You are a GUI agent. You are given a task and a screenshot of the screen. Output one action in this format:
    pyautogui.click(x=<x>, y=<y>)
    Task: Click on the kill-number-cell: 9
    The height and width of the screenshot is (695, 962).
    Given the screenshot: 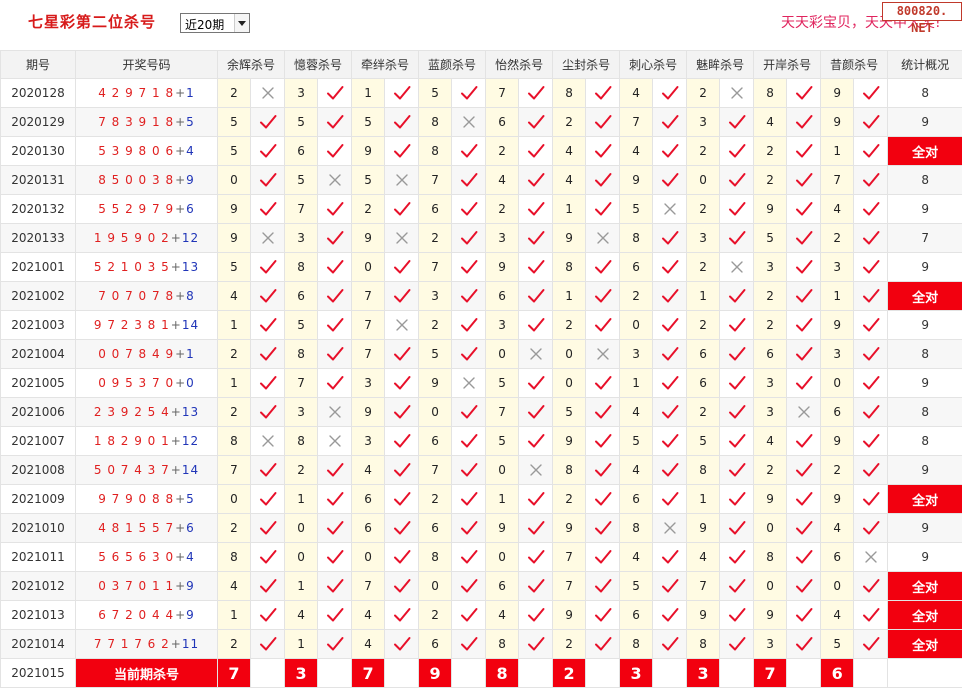 What is the action you would take?
    pyautogui.click(x=837, y=93)
    